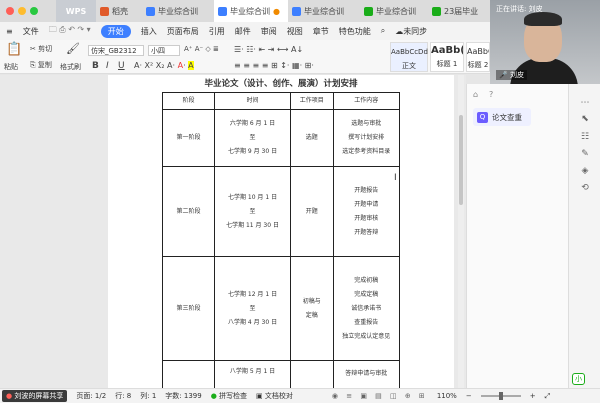 This screenshot has height=403, width=600. I want to click on view-mode-icons: ◉ ≡ ▣ ▤ ◫ ⊕ ⊞, so click(380, 396).